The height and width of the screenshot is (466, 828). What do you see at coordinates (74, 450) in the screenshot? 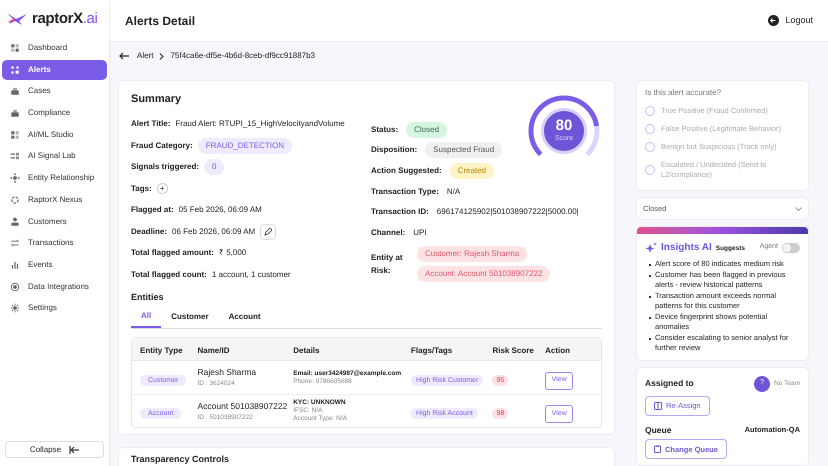
I see `collapse-arrow-icon` at bounding box center [74, 450].